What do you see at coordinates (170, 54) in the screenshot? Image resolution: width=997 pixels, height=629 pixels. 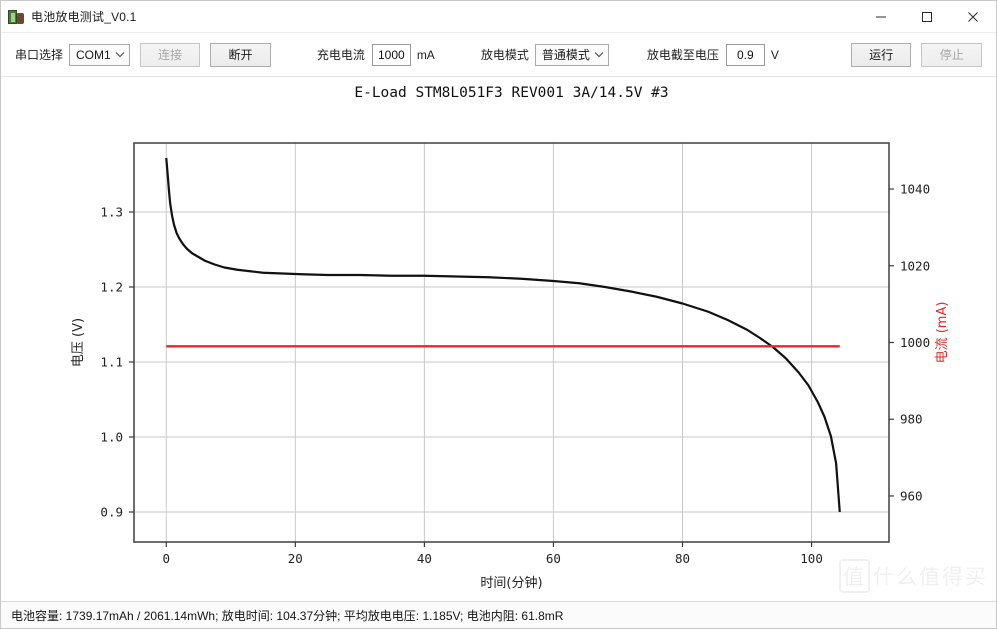 I see `connect-button: 连接` at bounding box center [170, 54].